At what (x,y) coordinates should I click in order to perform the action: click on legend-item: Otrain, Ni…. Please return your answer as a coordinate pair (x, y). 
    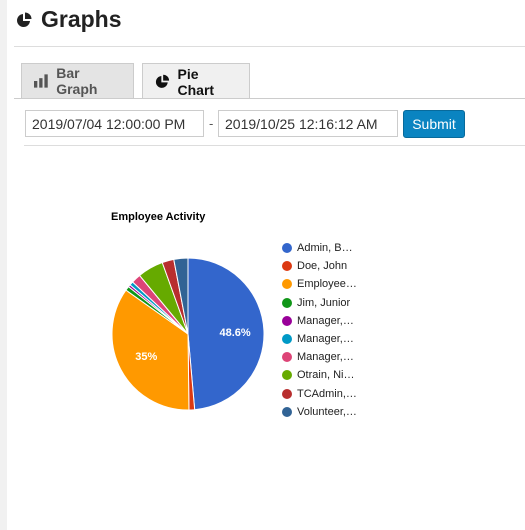
    Looking at the image, I should click on (319, 375).